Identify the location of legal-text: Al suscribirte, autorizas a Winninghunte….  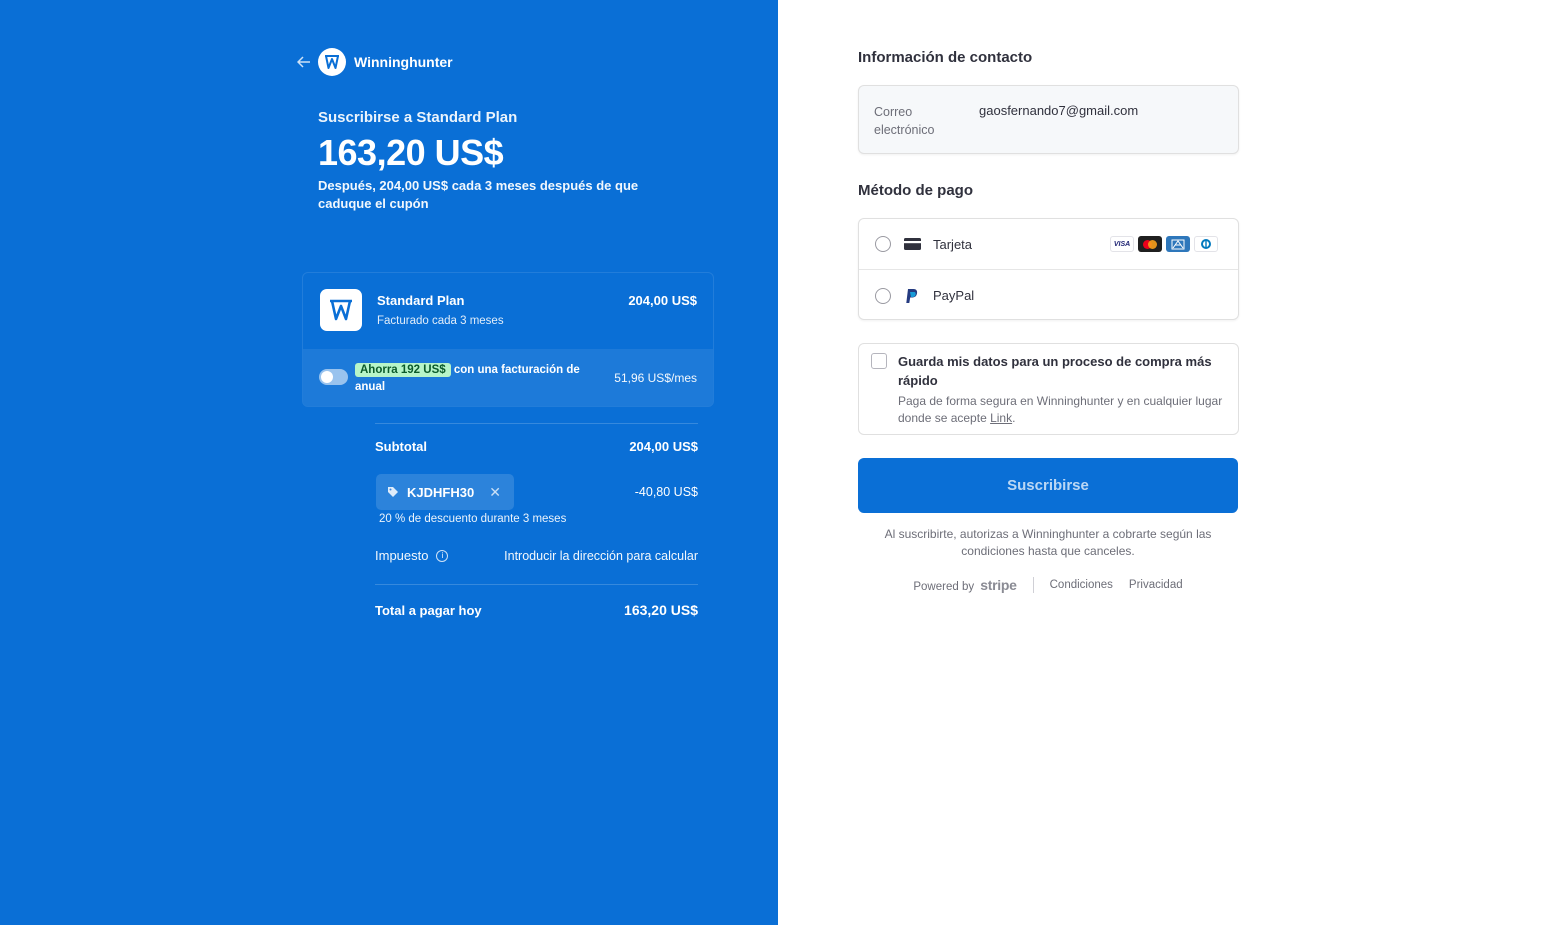
(1048, 542).